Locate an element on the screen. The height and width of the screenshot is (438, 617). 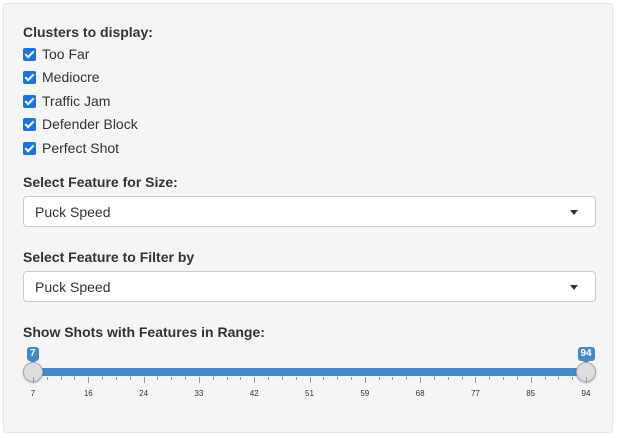
filter-feature-select: Puck Speed is located at coordinates (309, 286).